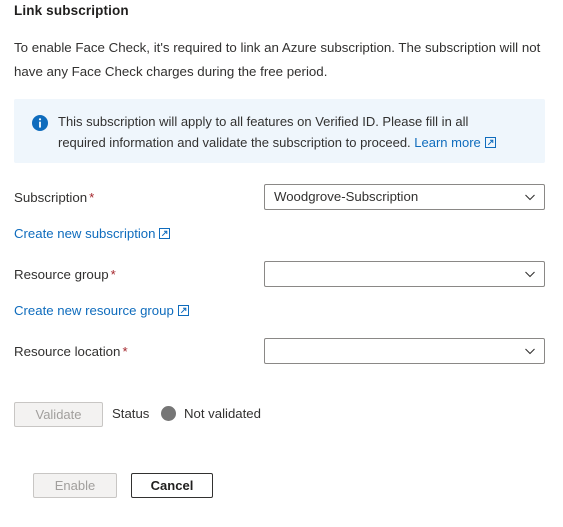  What do you see at coordinates (58, 414) in the screenshot?
I see `validate-button: Validate` at bounding box center [58, 414].